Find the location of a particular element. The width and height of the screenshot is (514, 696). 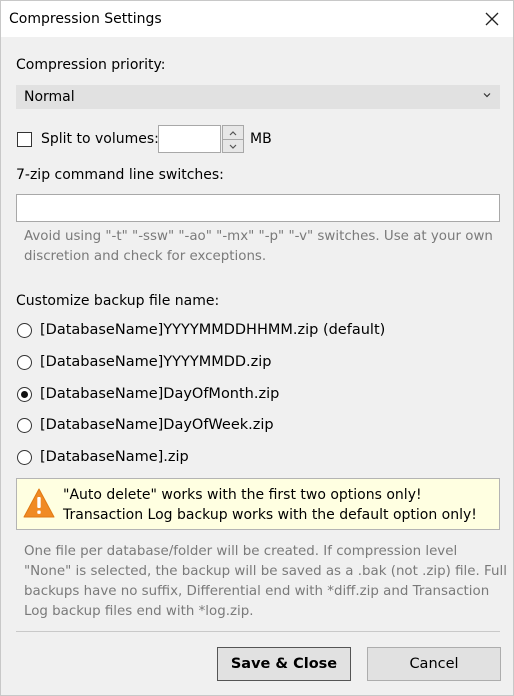

switches-label: 7-zip command line switches: is located at coordinates (120, 175).